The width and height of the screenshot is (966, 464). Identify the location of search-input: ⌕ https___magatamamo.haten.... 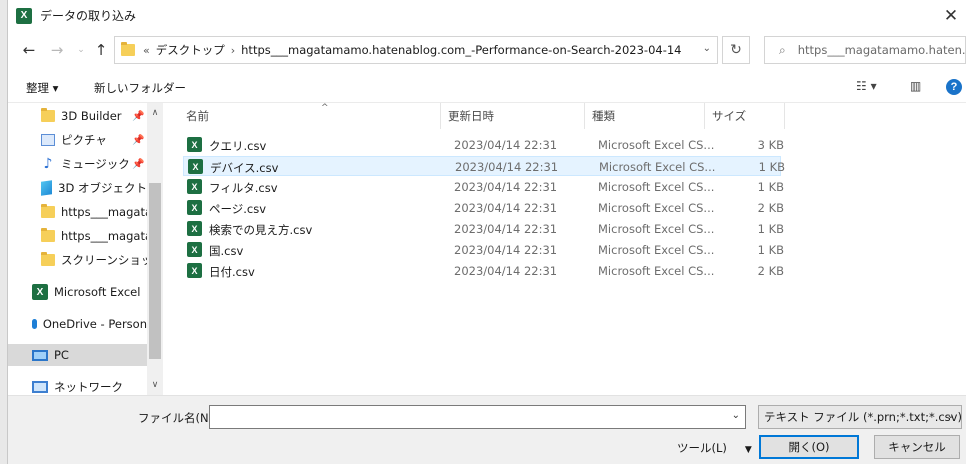
(865, 50).